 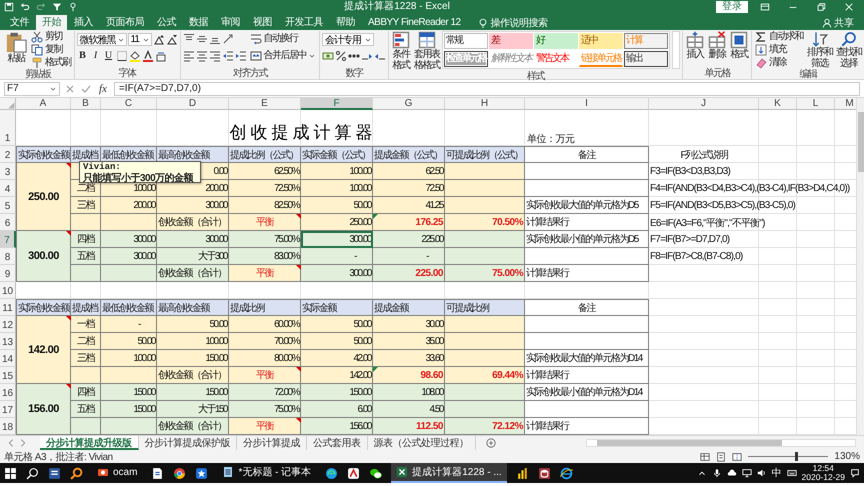 I want to click on row-header: 2, so click(x=8, y=154).